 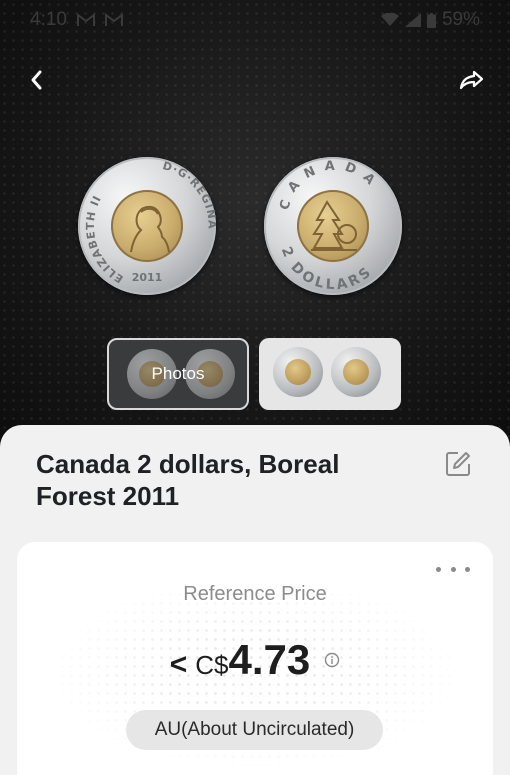 I want to click on photos-label: Photos, so click(x=178, y=373).